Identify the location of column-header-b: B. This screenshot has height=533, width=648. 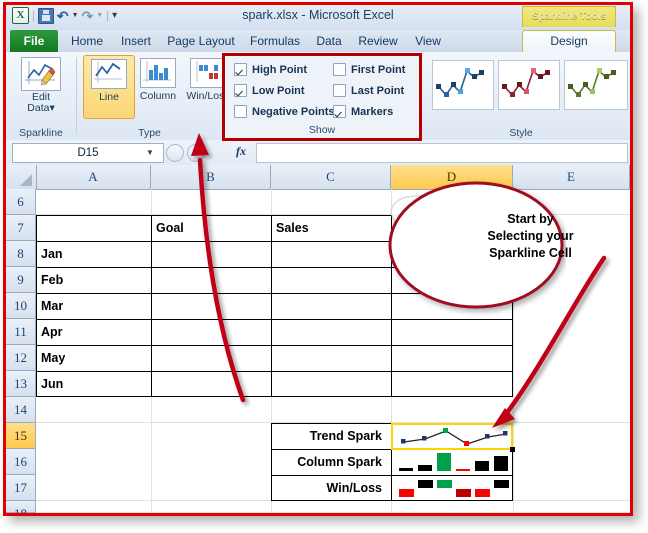
(211, 177).